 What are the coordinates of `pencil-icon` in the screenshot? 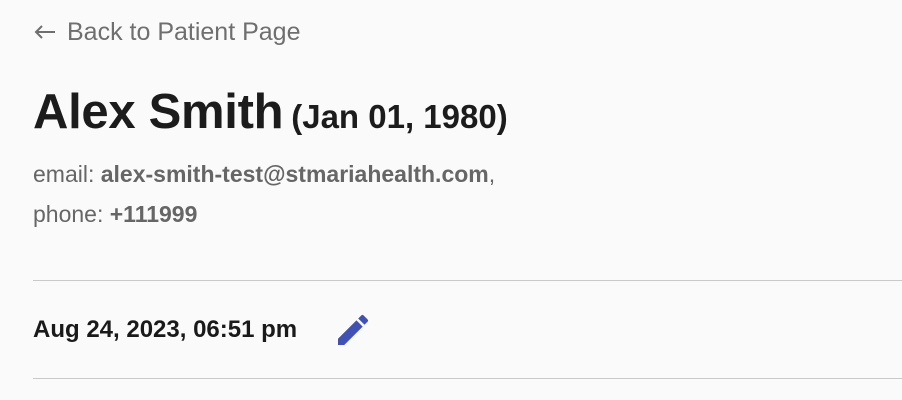 It's located at (353, 329).